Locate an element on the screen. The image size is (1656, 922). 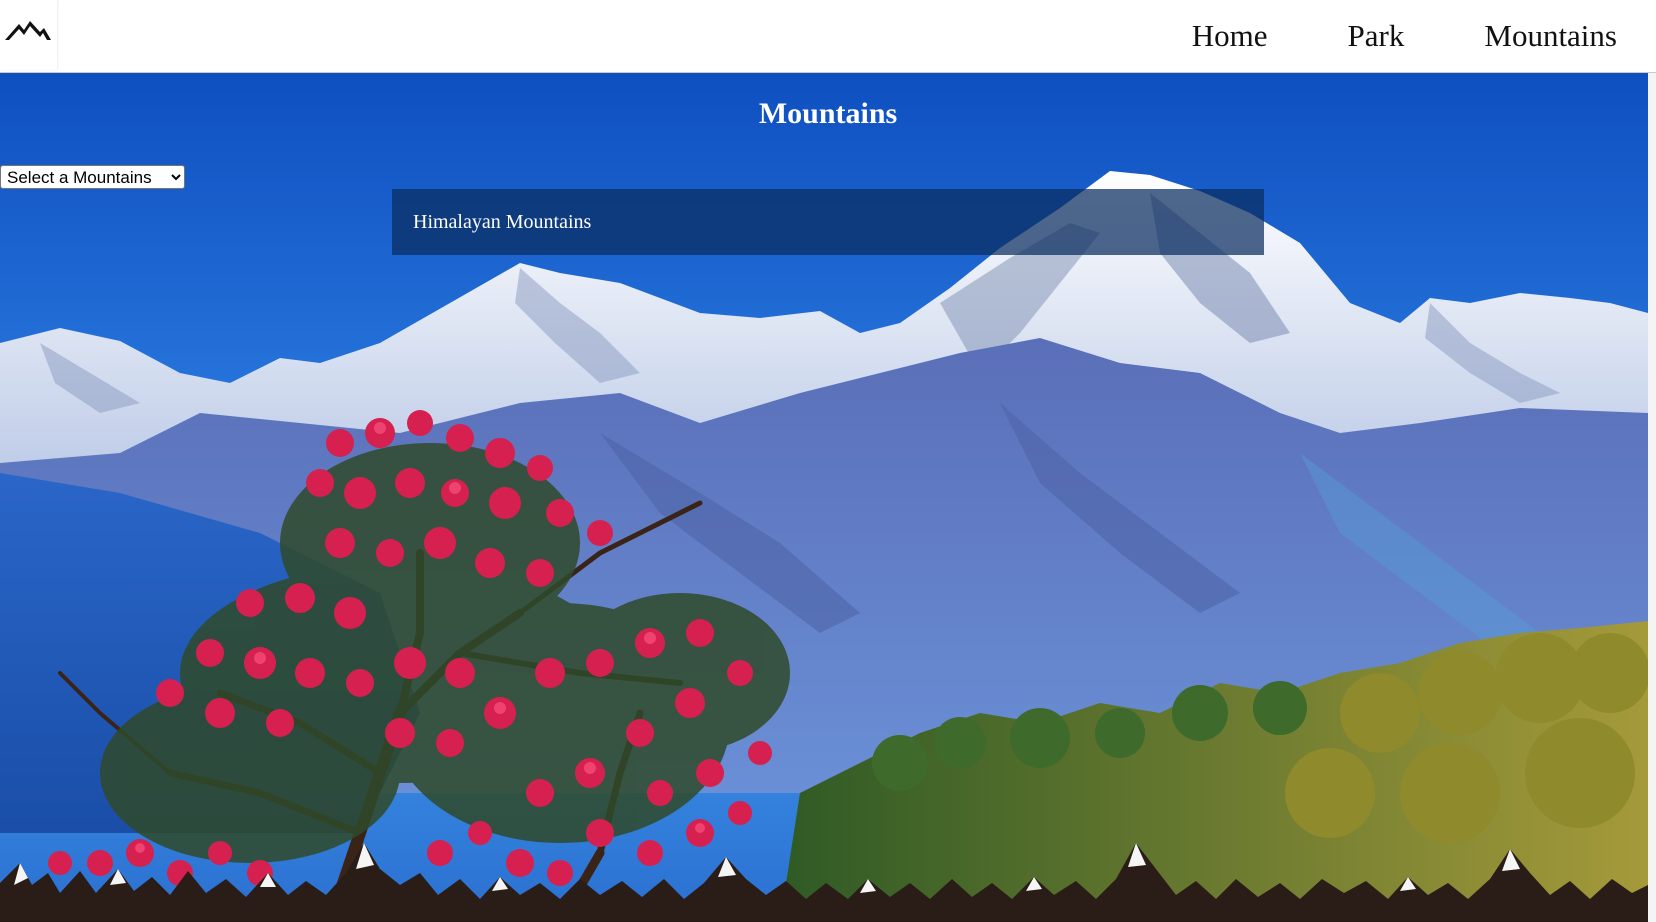
mountain-select: Select a Mountains is located at coordinates (92, 177).